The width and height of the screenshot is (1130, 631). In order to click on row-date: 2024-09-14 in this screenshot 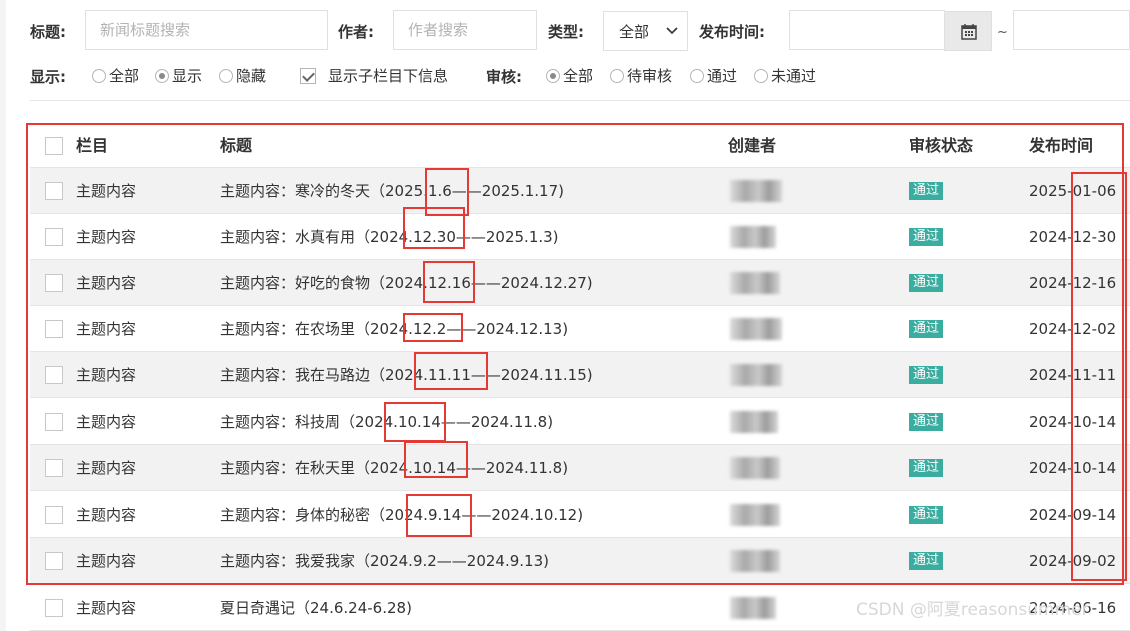, I will do `click(1073, 515)`.